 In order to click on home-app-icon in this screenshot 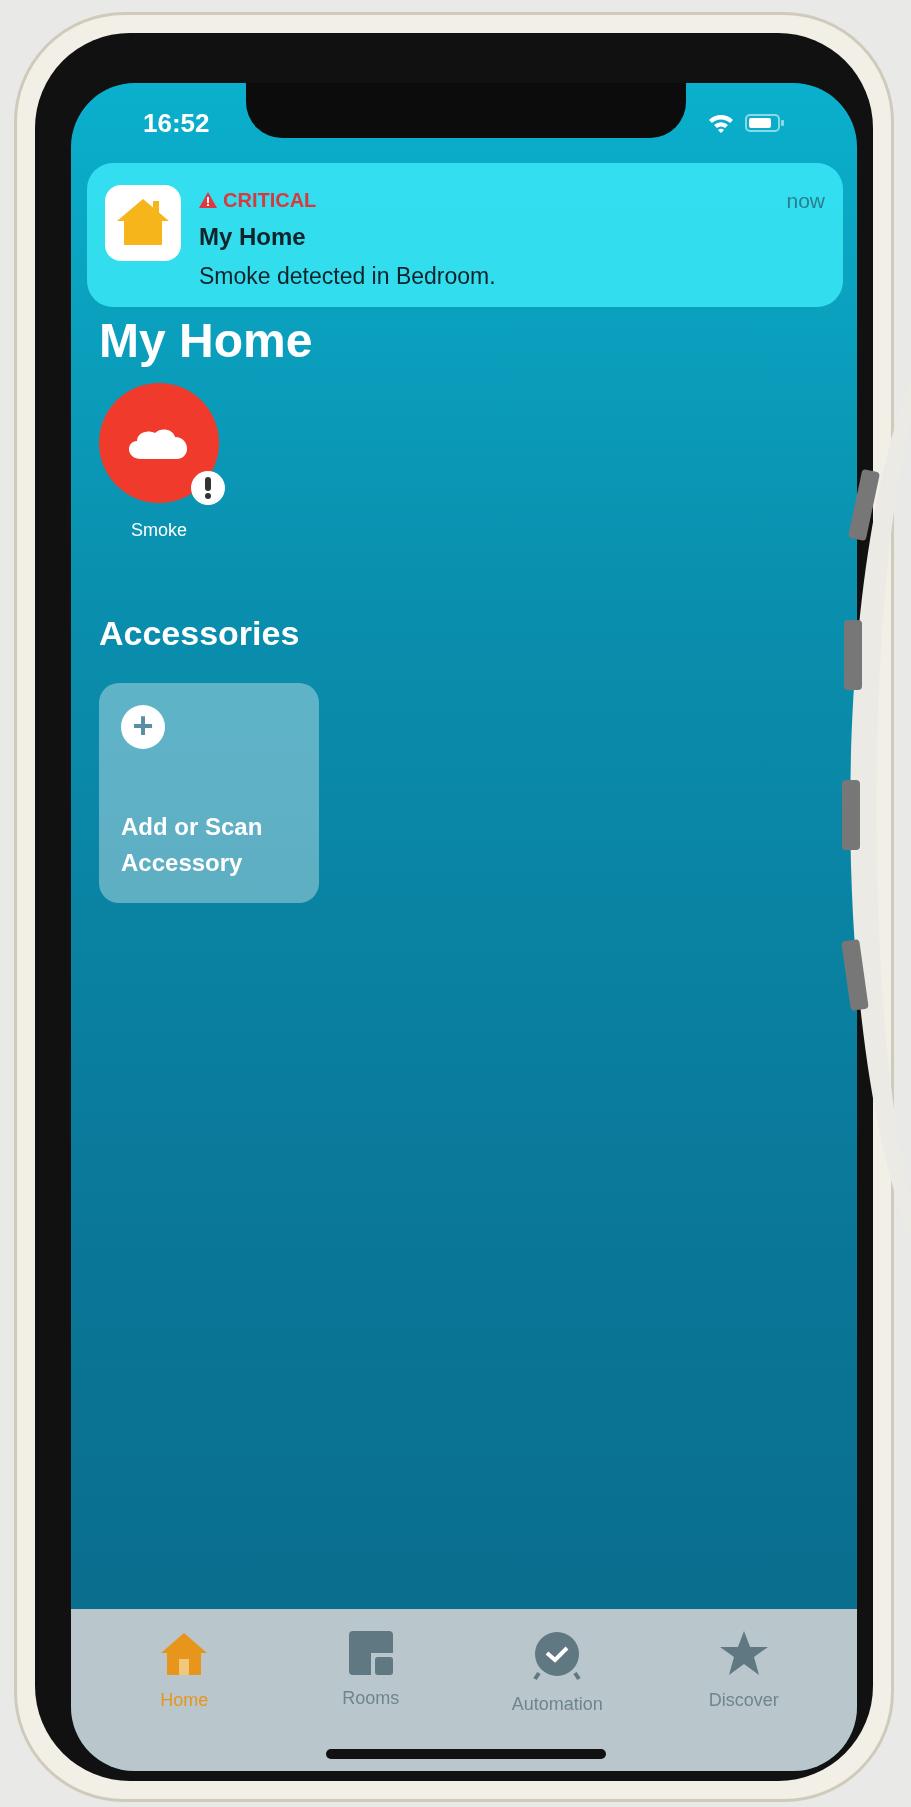, I will do `click(143, 223)`.